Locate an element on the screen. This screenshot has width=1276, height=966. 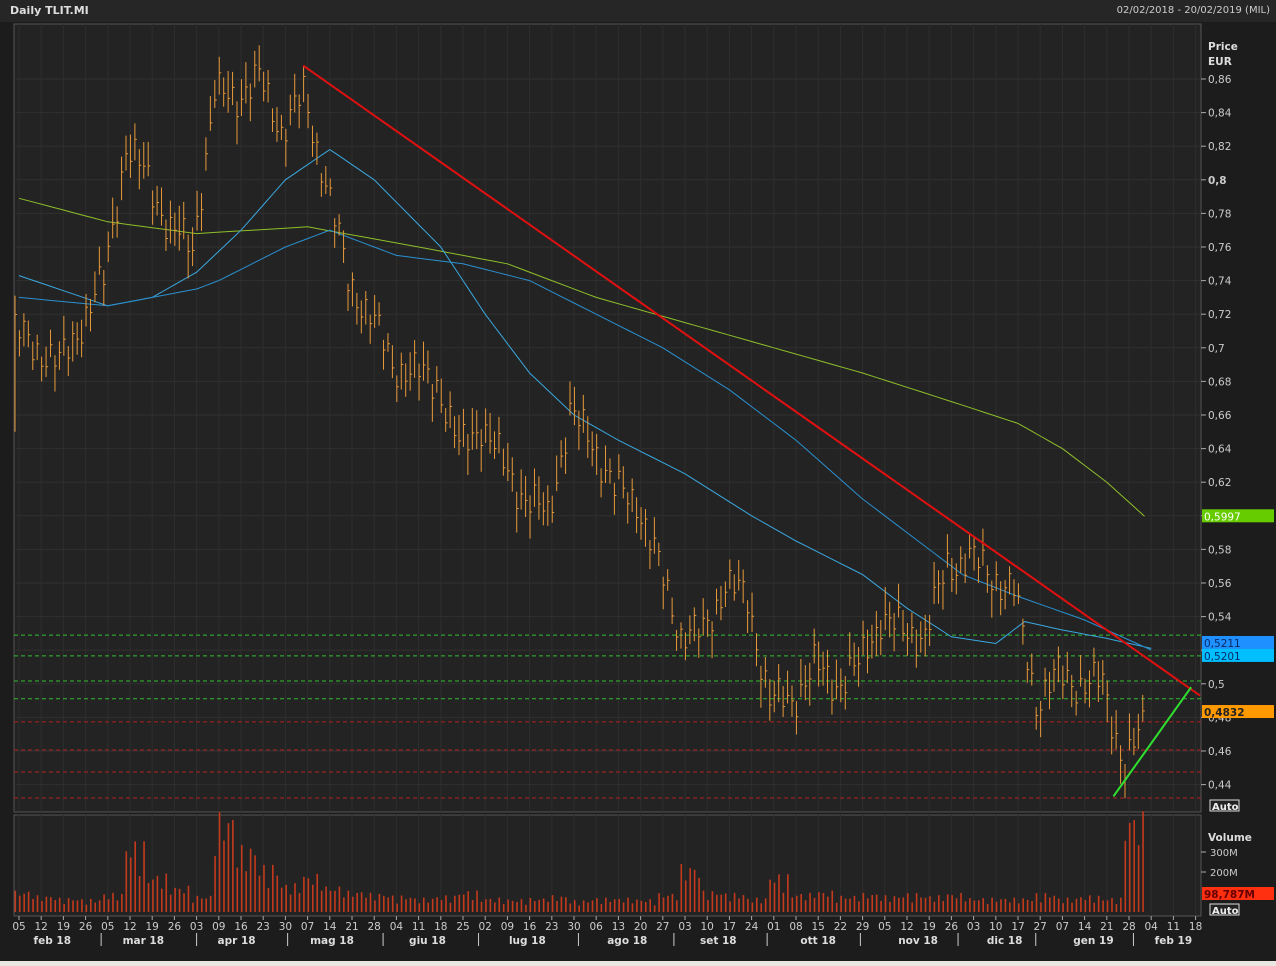
y-tick-label: 0,82 is located at coordinates (1219, 147).